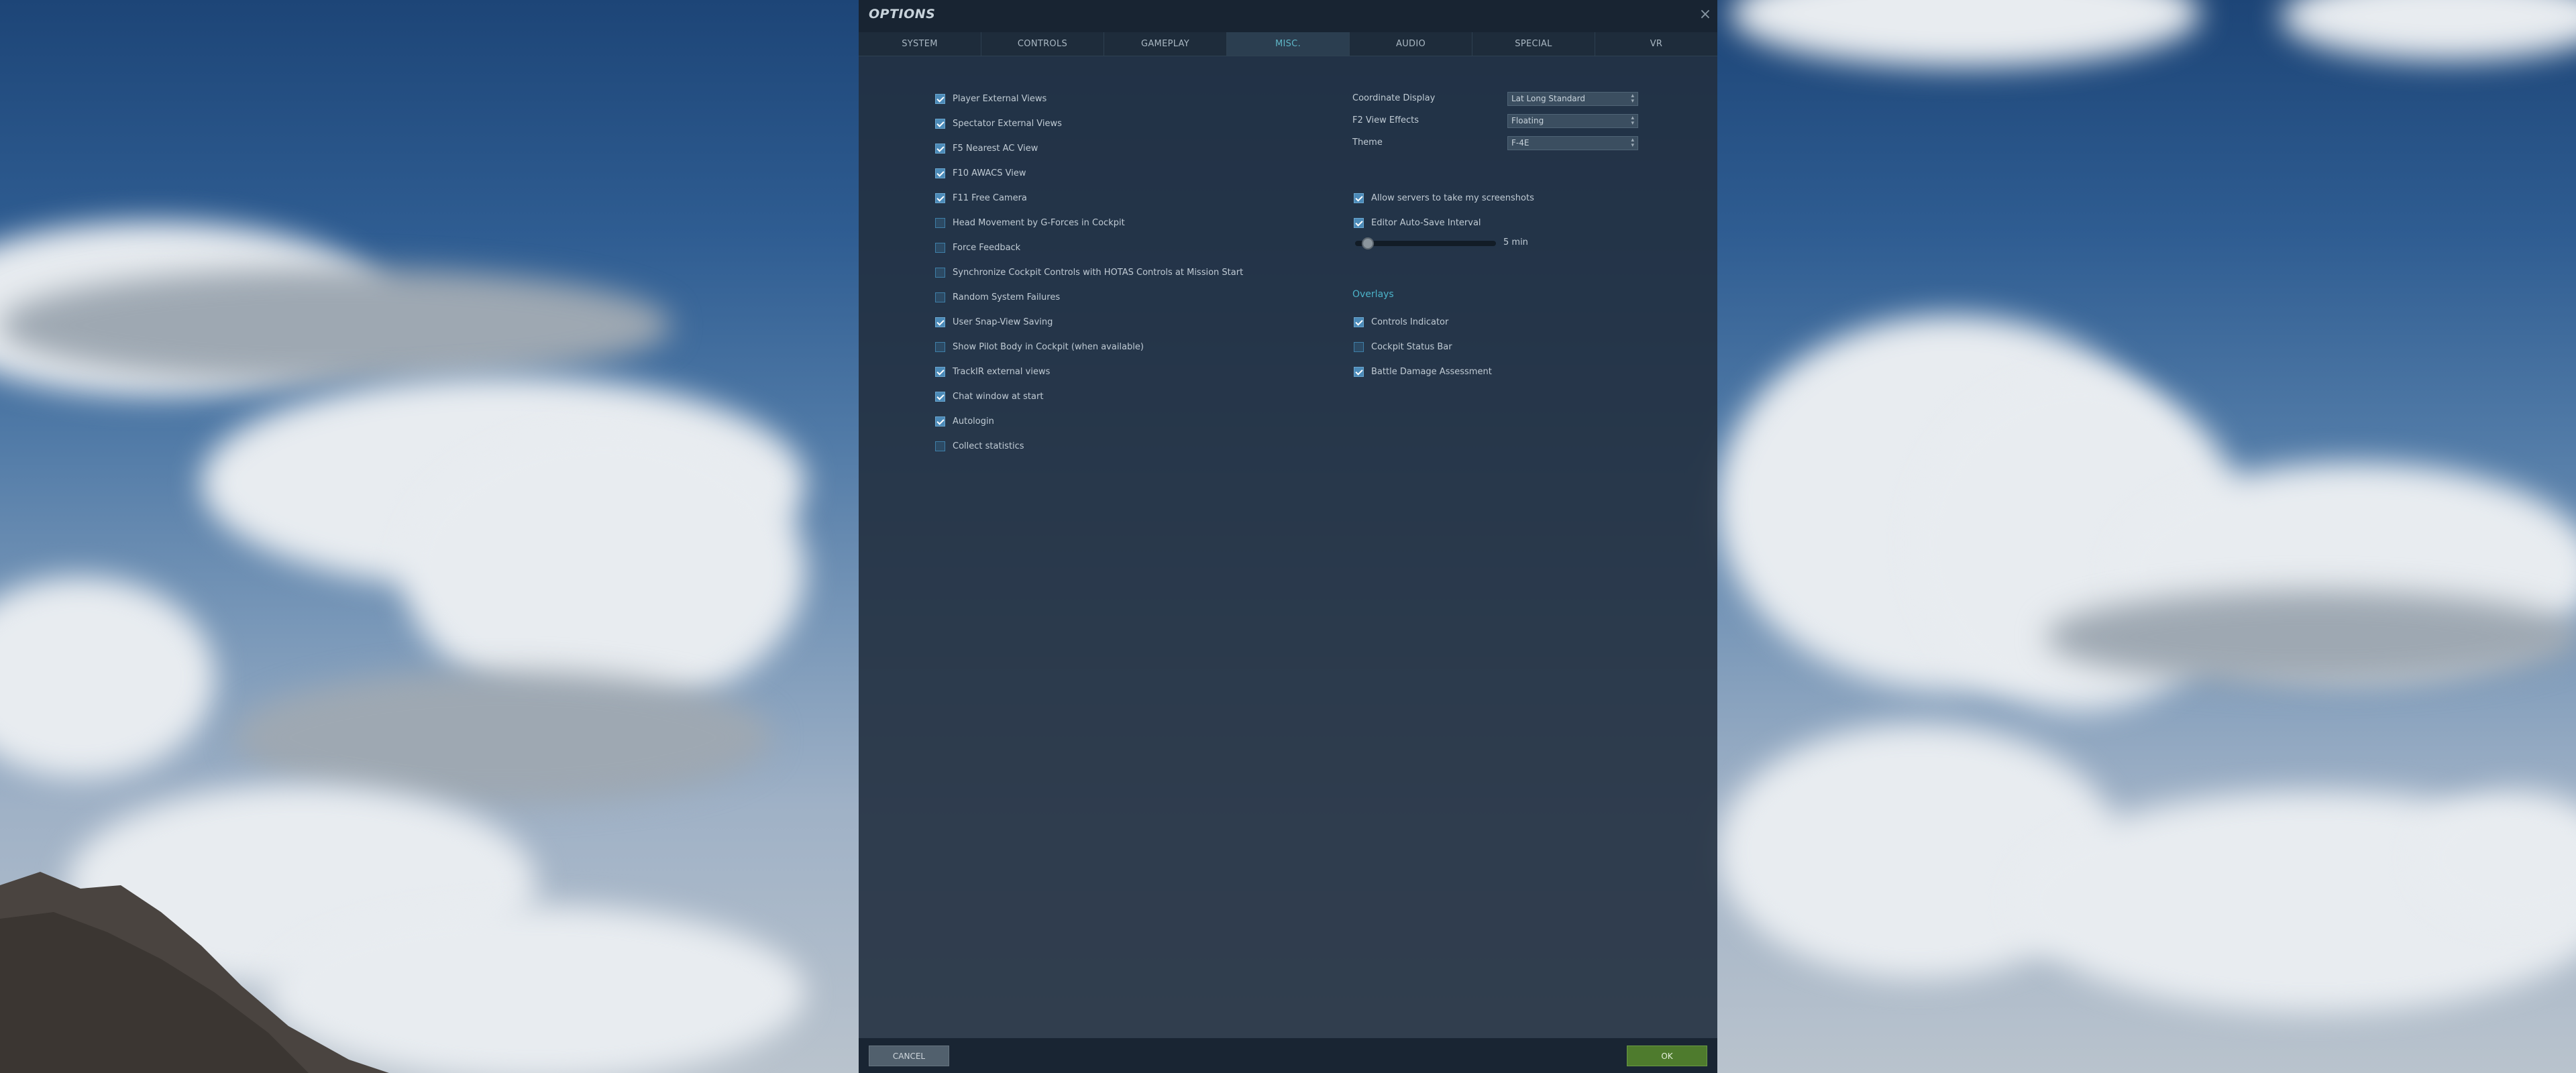 The image size is (2576, 1073). What do you see at coordinates (1425, 243) in the screenshot?
I see `auto-save-slider-track` at bounding box center [1425, 243].